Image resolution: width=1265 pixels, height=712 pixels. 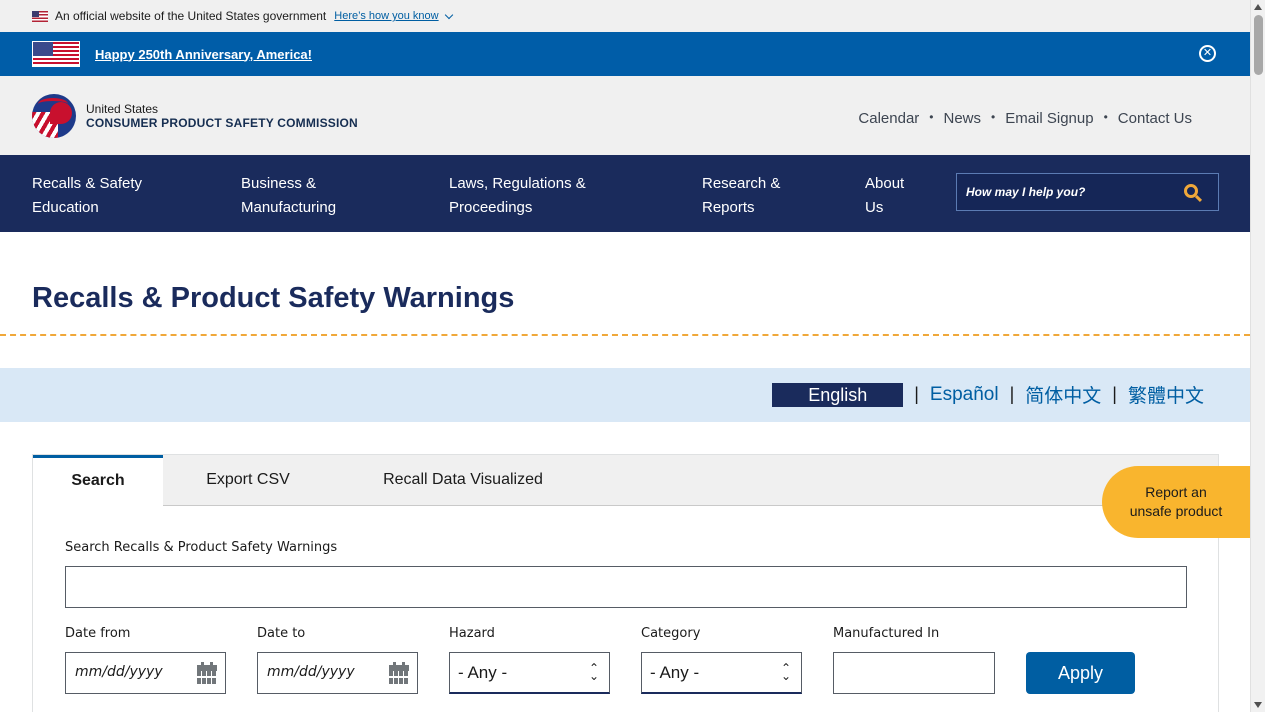 I want to click on language-traditional-chinese: 繁體中文, so click(x=1166, y=394).